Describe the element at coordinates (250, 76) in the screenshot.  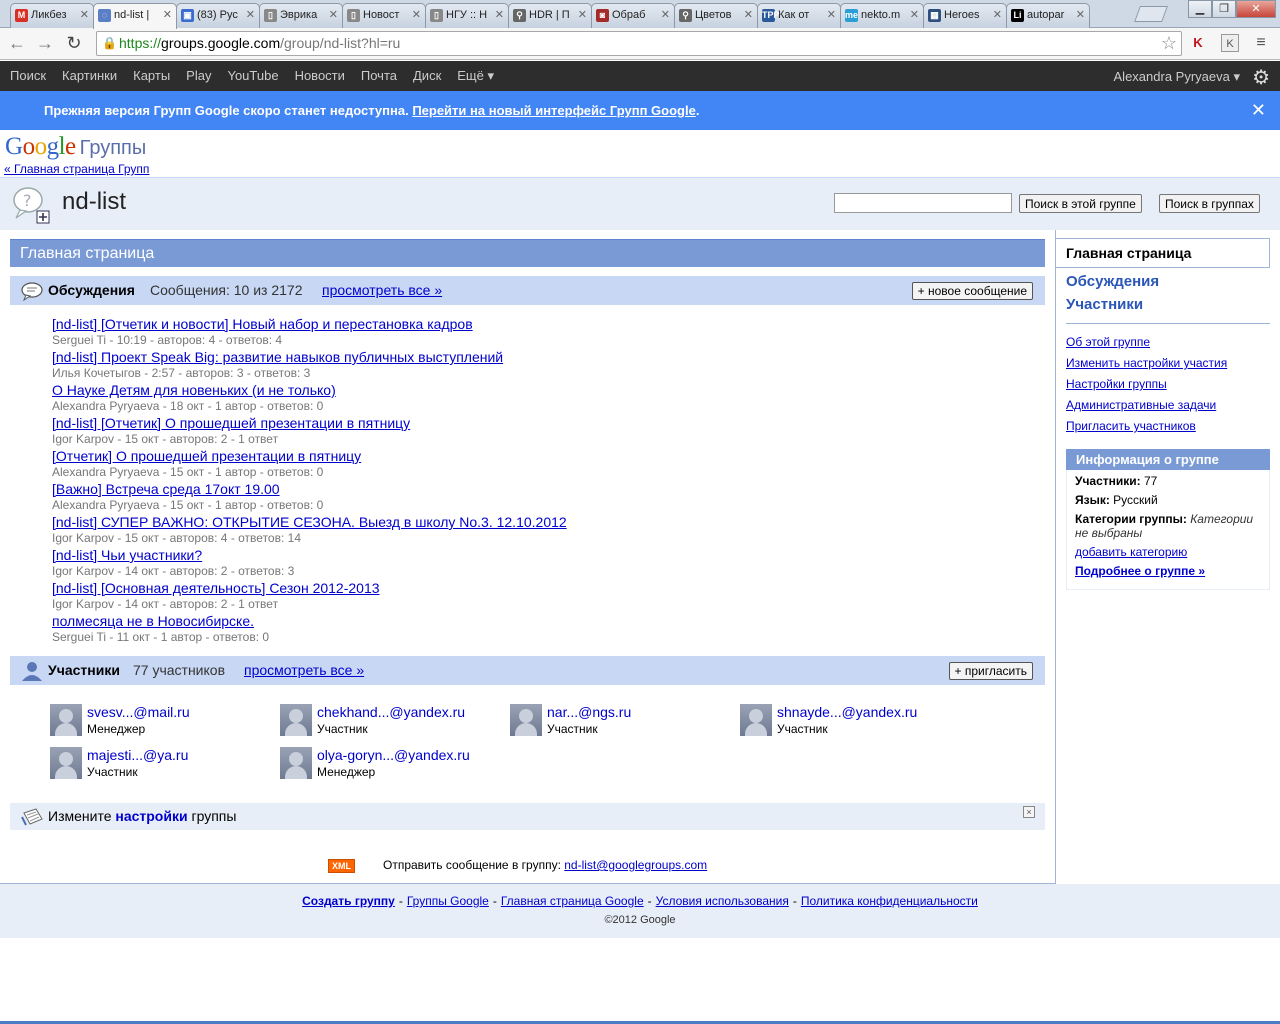
I see `gbar-item: YouTube` at that location.